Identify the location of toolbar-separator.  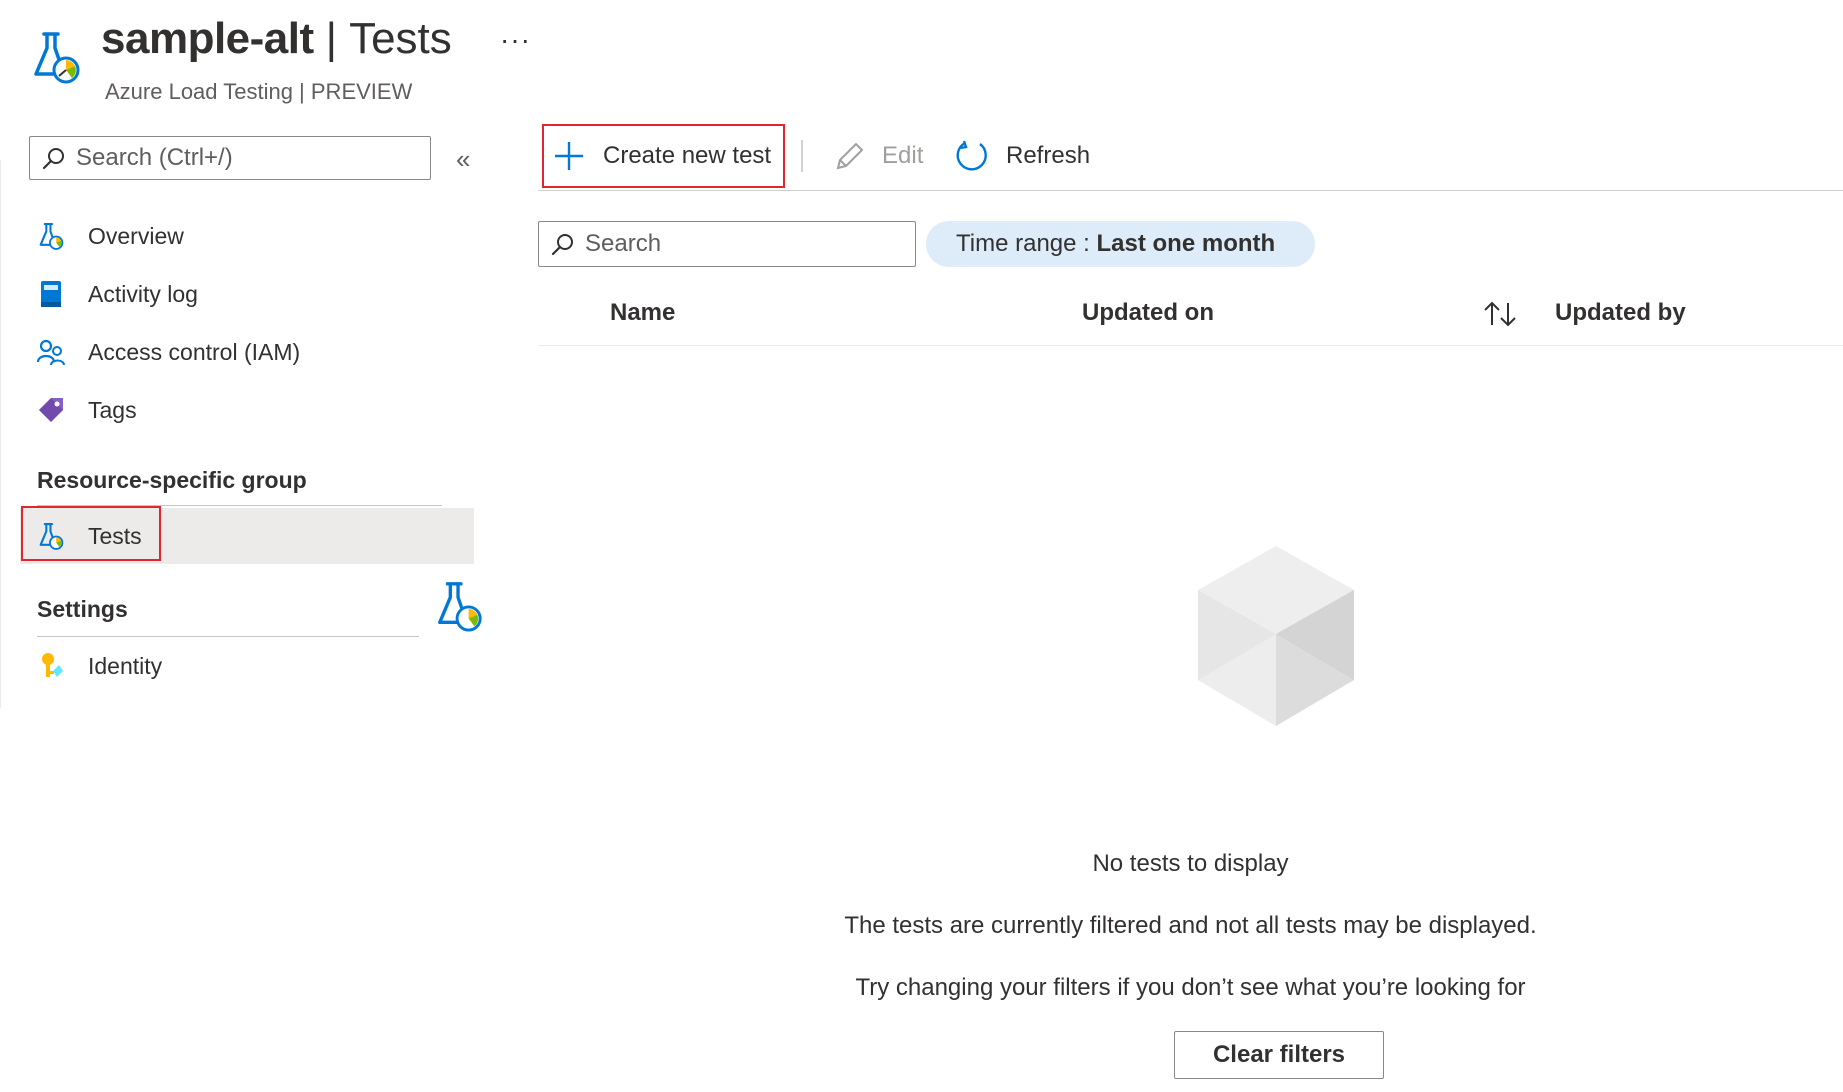
(802, 156).